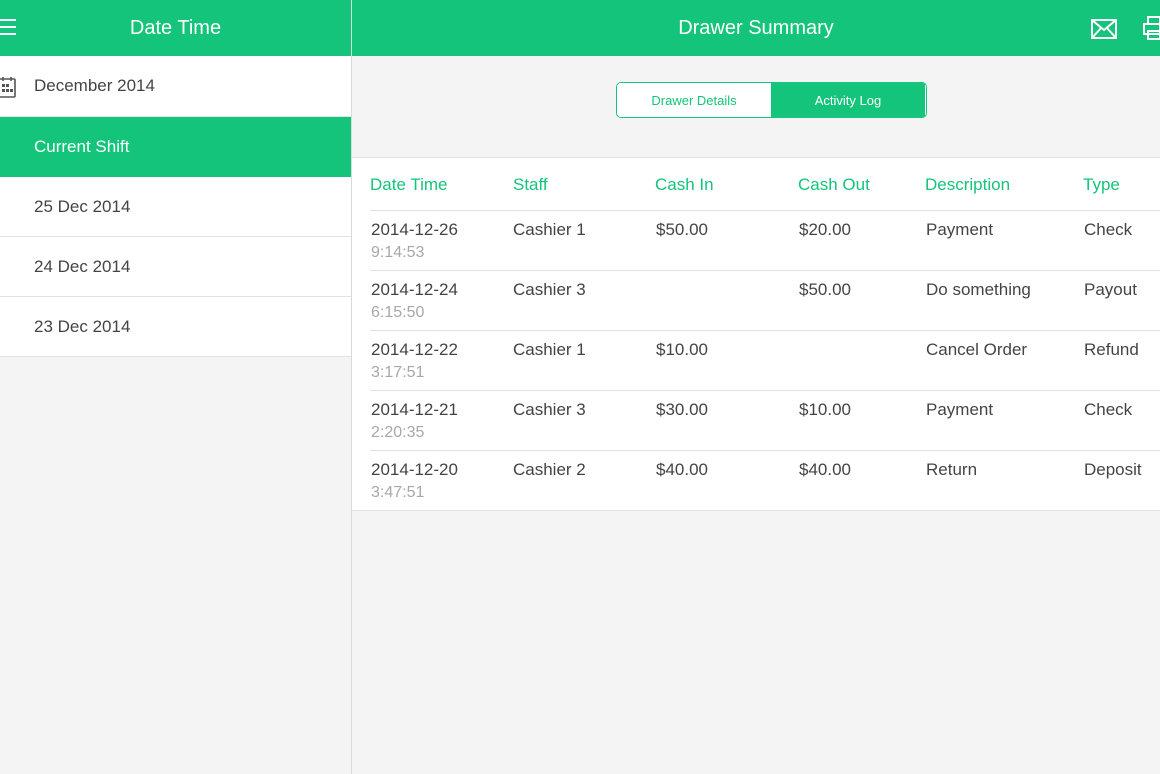 The height and width of the screenshot is (774, 1160). What do you see at coordinates (408, 185) in the screenshot?
I see `column-header-date-time: Date Time` at bounding box center [408, 185].